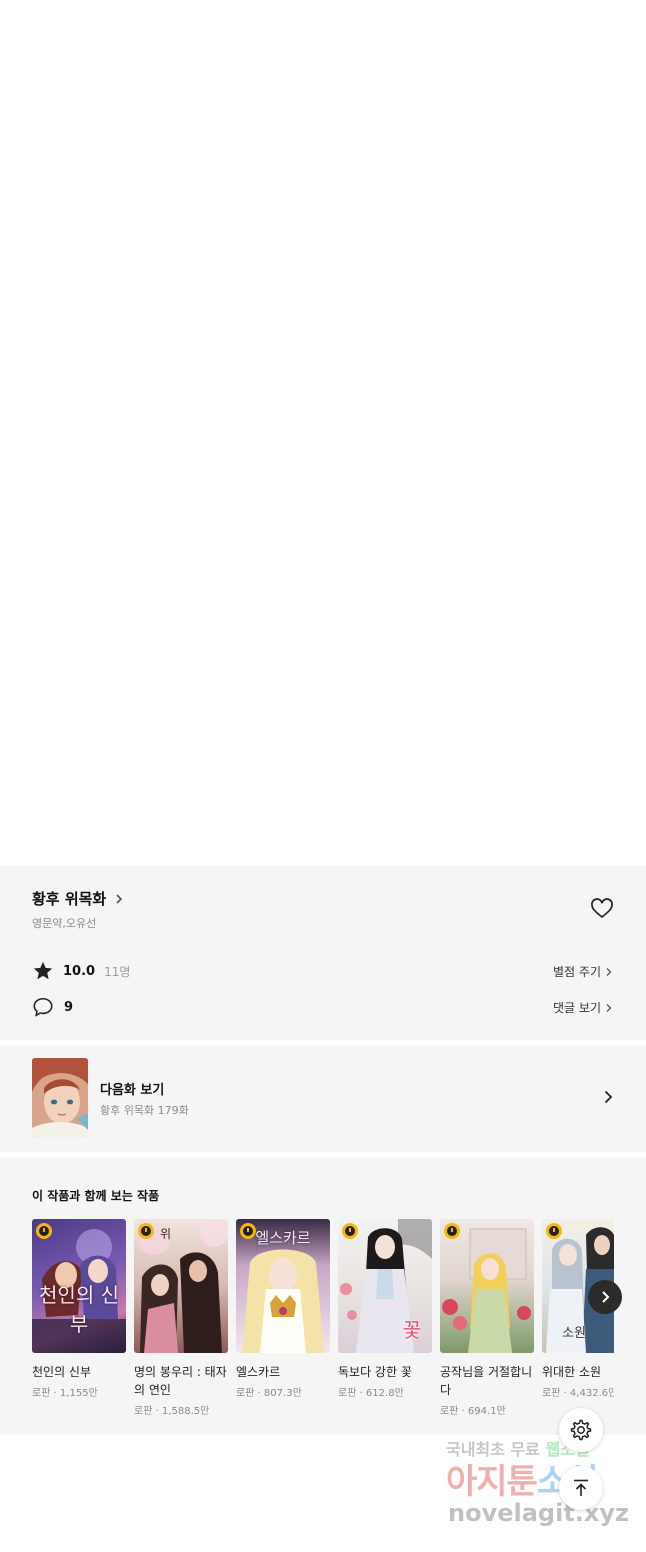 The height and width of the screenshot is (1552, 646). I want to click on card-cover: 꽃, so click(385, 1286).